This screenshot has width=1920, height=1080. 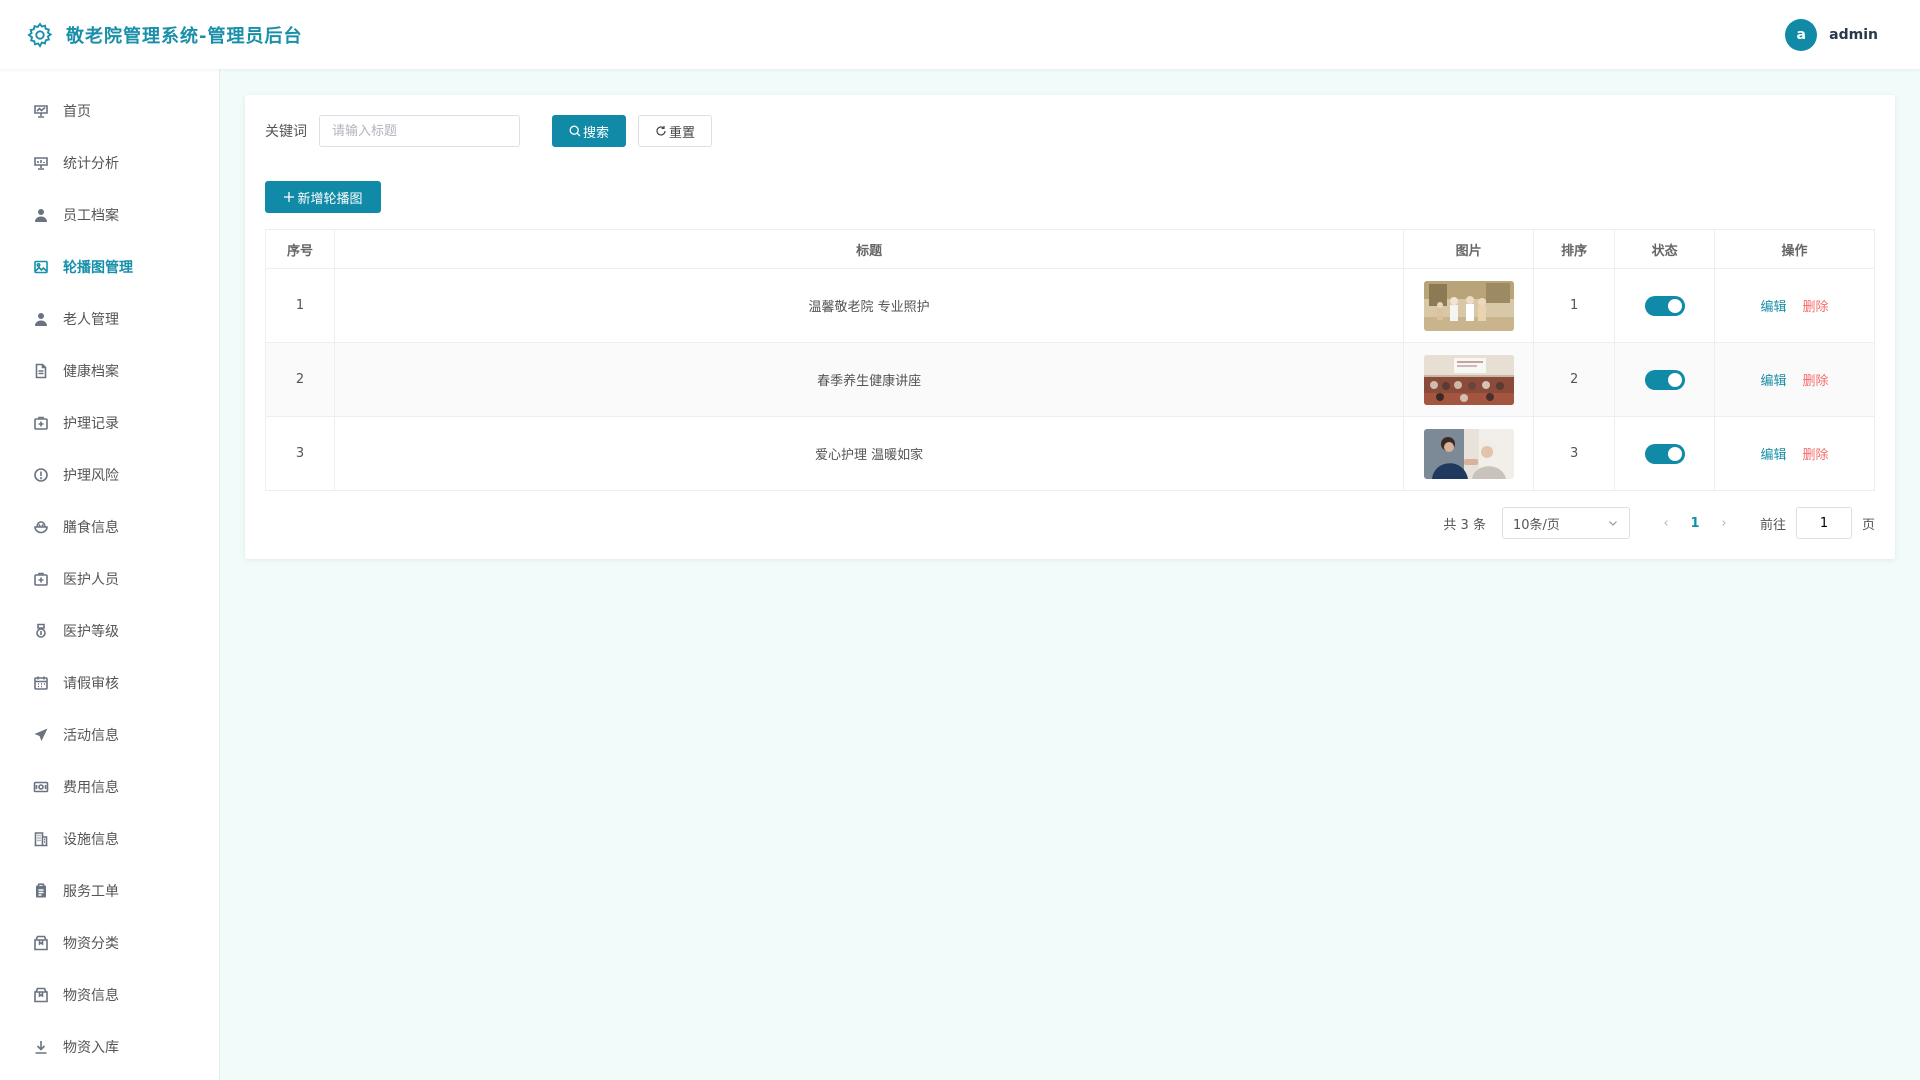 I want to click on sidebar-item-label: 首页, so click(x=77, y=112).